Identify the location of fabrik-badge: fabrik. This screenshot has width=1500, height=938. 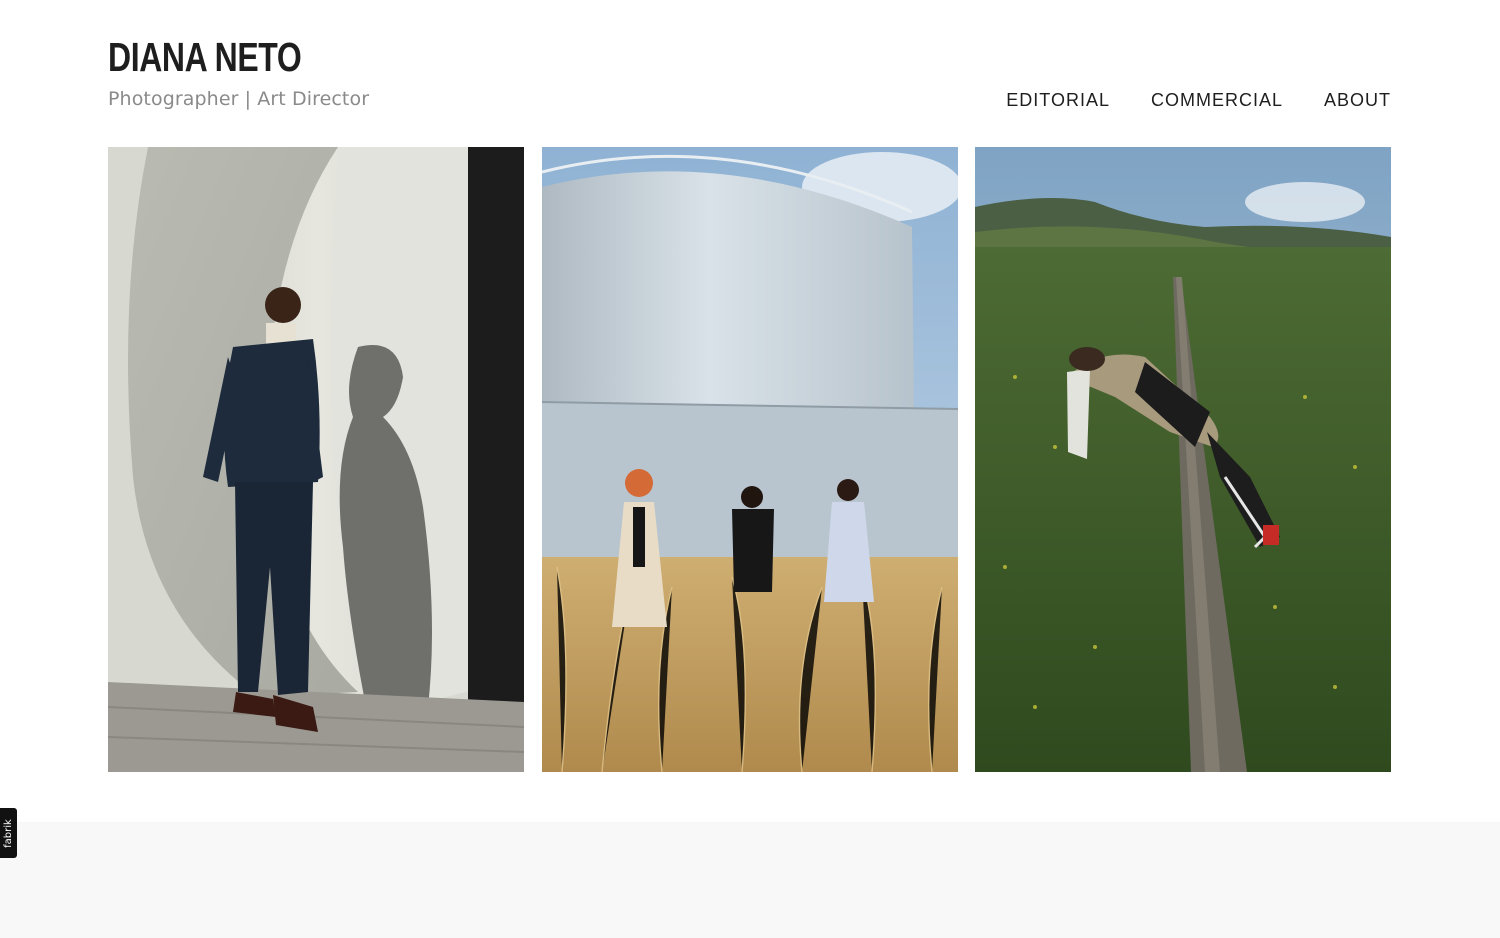
(8, 833).